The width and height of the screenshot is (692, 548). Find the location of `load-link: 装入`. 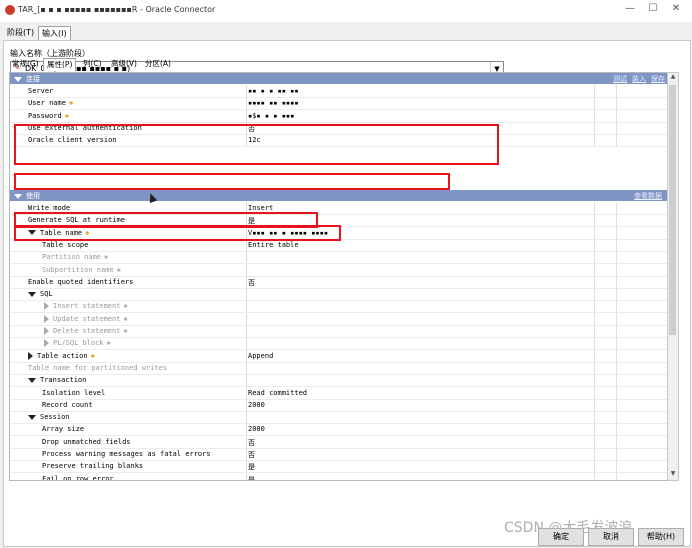

load-link: 装入 is located at coordinates (639, 79).